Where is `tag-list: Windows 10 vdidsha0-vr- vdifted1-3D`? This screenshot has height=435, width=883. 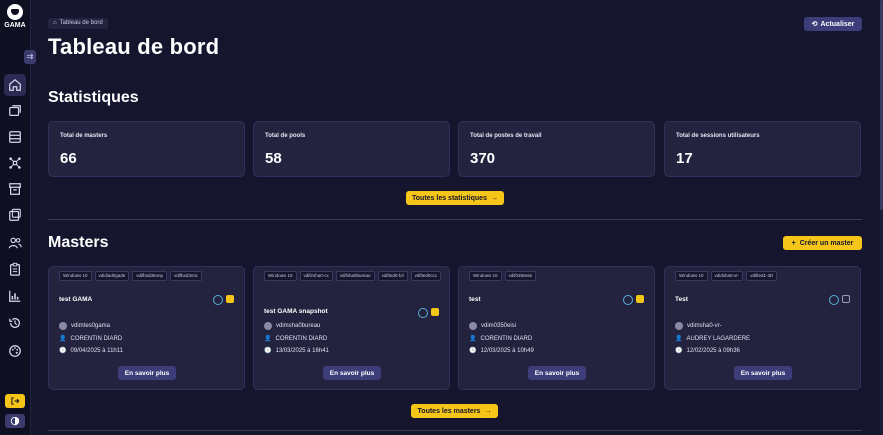 tag-list: Windows 10 vdidsha0-vr- vdifted1-3D is located at coordinates (765, 276).